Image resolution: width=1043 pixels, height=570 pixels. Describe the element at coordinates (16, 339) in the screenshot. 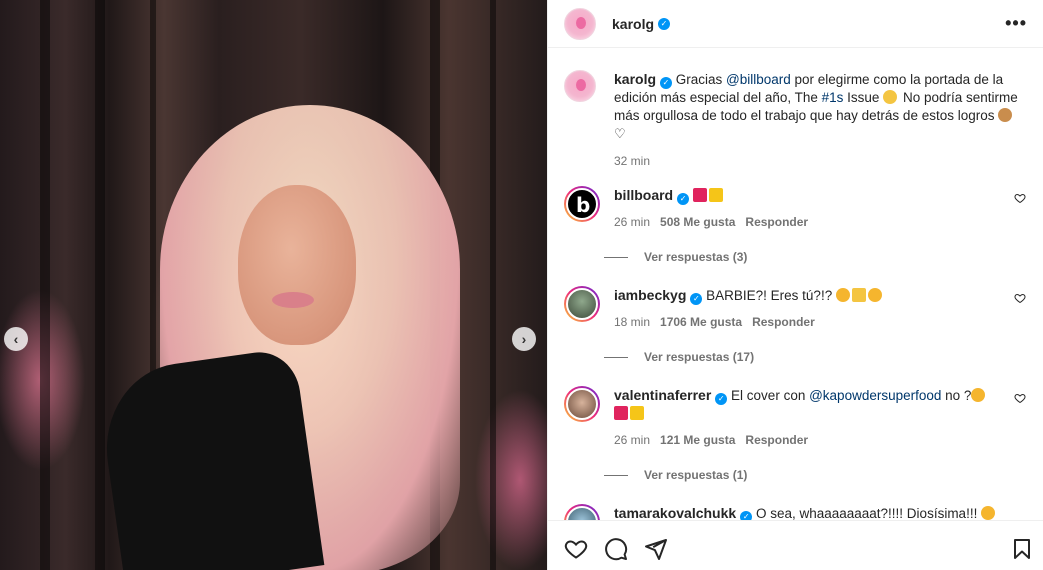

I see `previous-photo-button: ‹` at that location.